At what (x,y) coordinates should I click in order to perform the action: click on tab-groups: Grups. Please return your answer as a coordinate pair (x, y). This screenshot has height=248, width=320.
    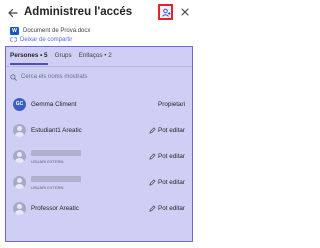
    Looking at the image, I should click on (63, 58).